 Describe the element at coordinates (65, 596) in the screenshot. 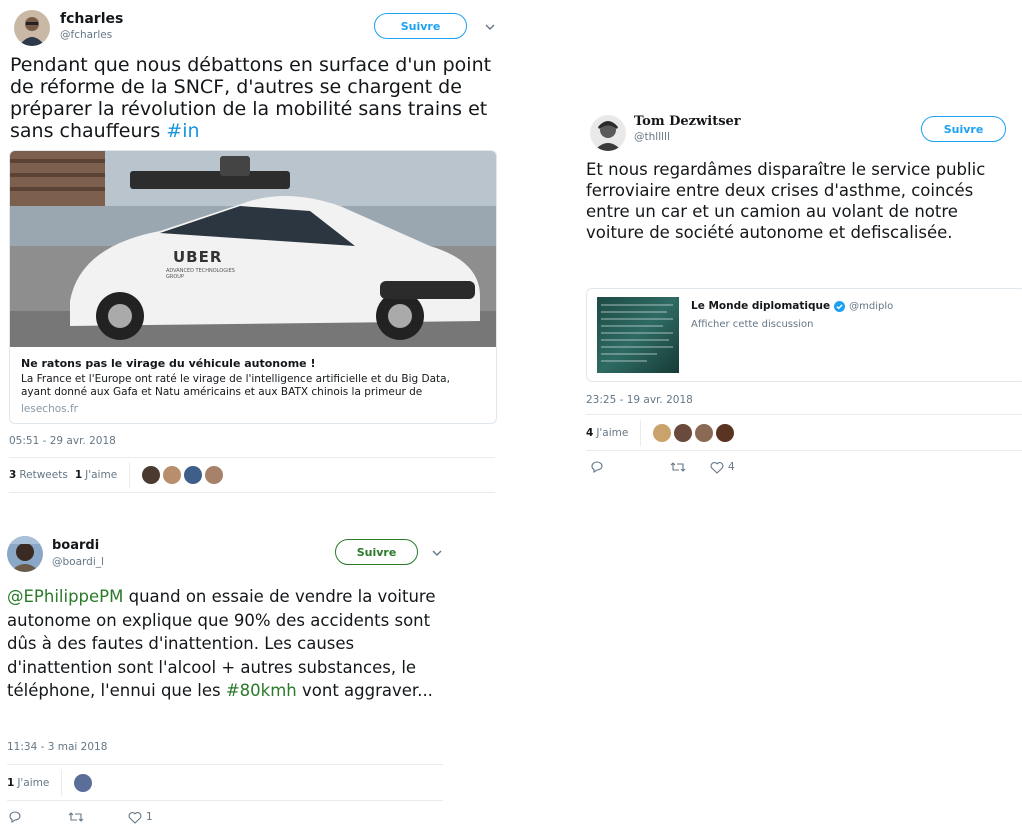

I see `mention-link: @EPhilippePM` at that location.